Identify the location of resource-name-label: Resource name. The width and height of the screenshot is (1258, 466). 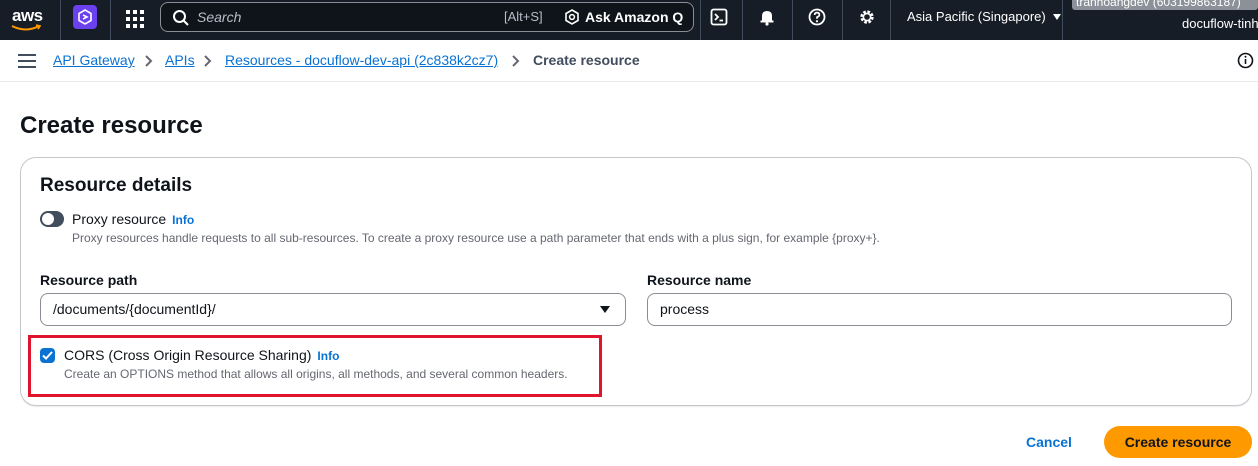
(699, 280).